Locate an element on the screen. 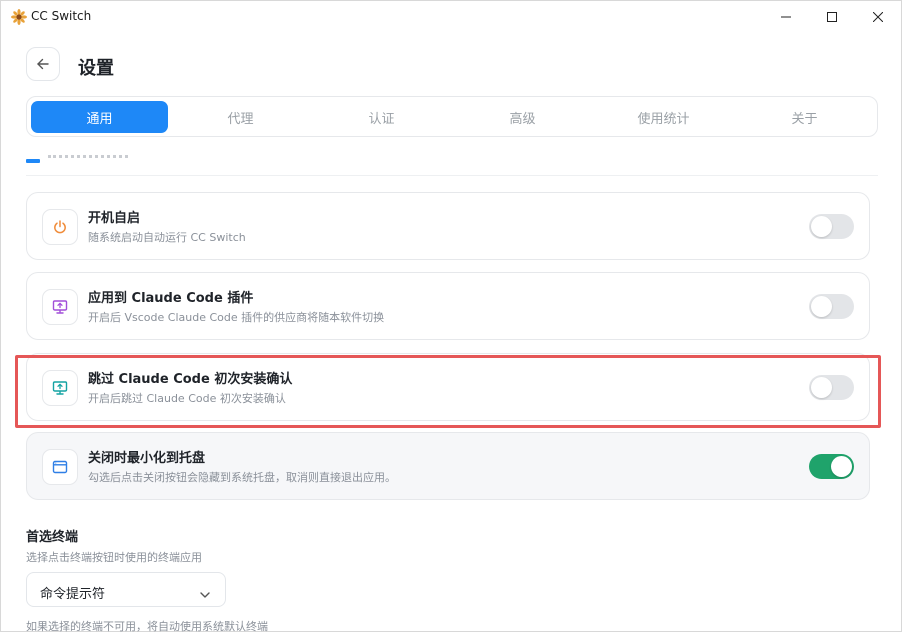  window-title: CC Switch is located at coordinates (61, 16).